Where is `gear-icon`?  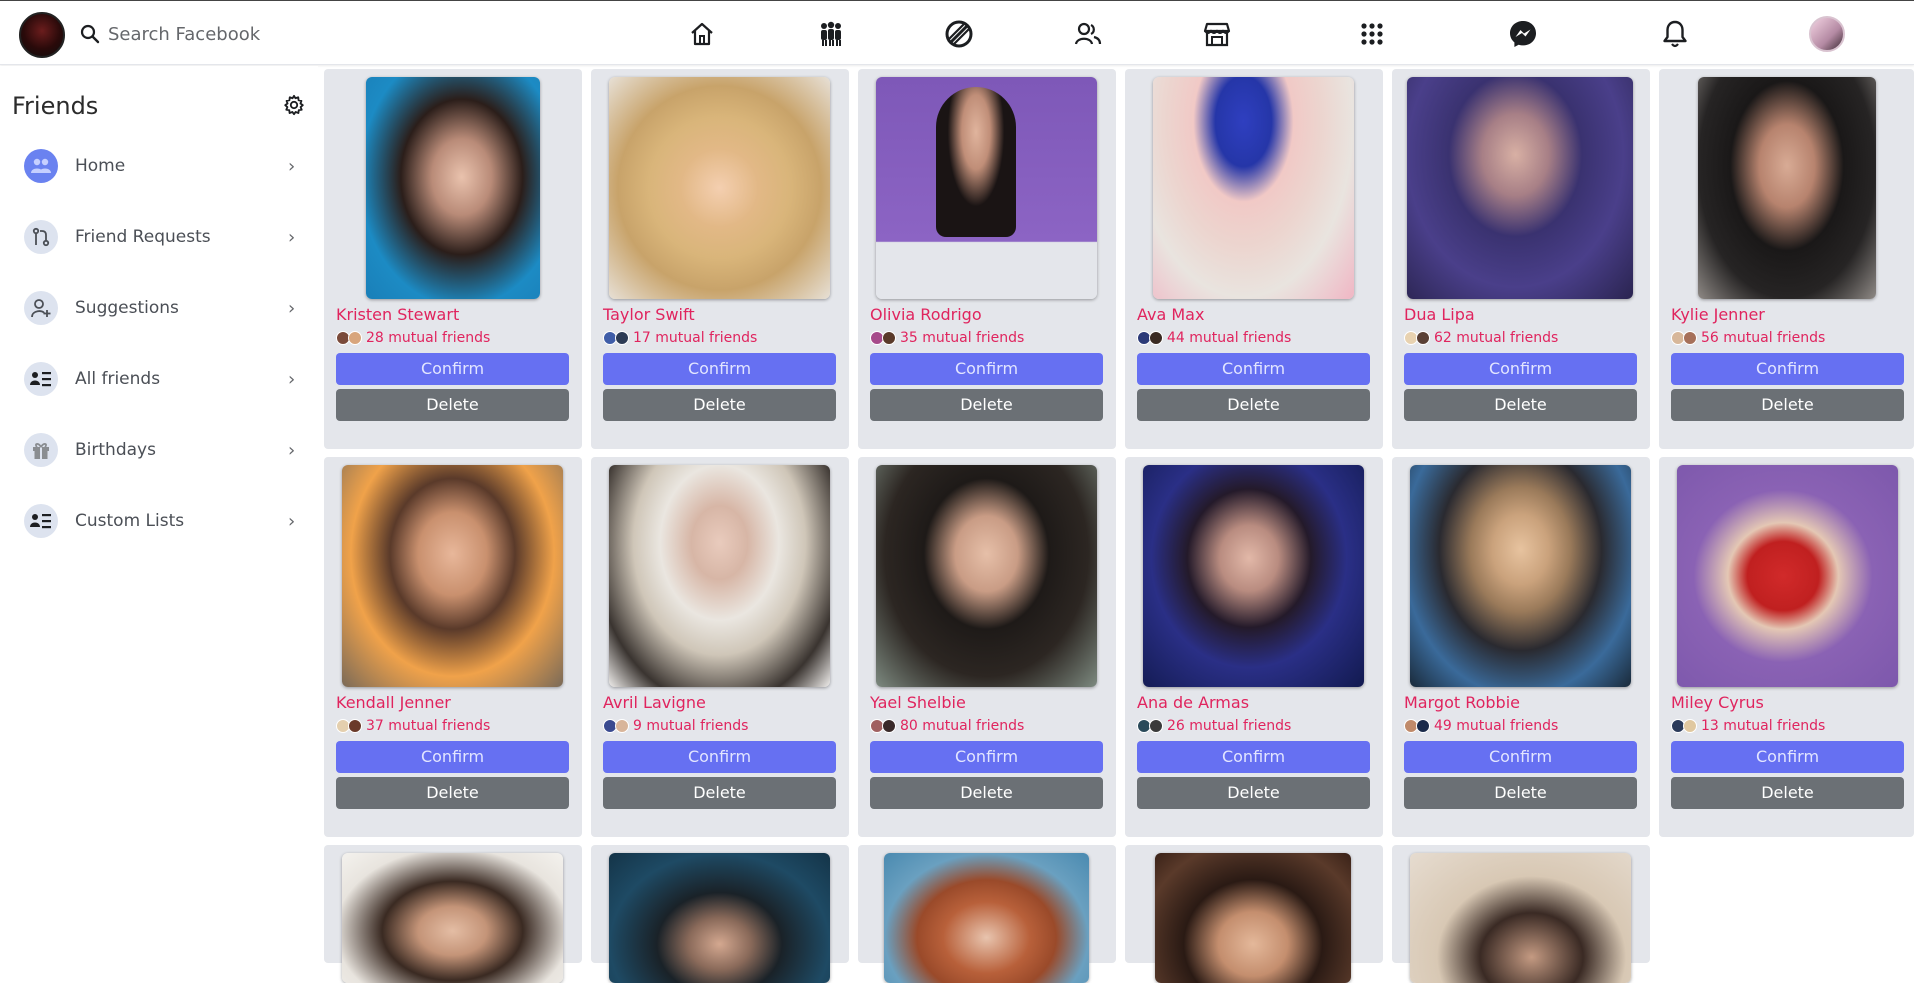
gear-icon is located at coordinates (294, 107).